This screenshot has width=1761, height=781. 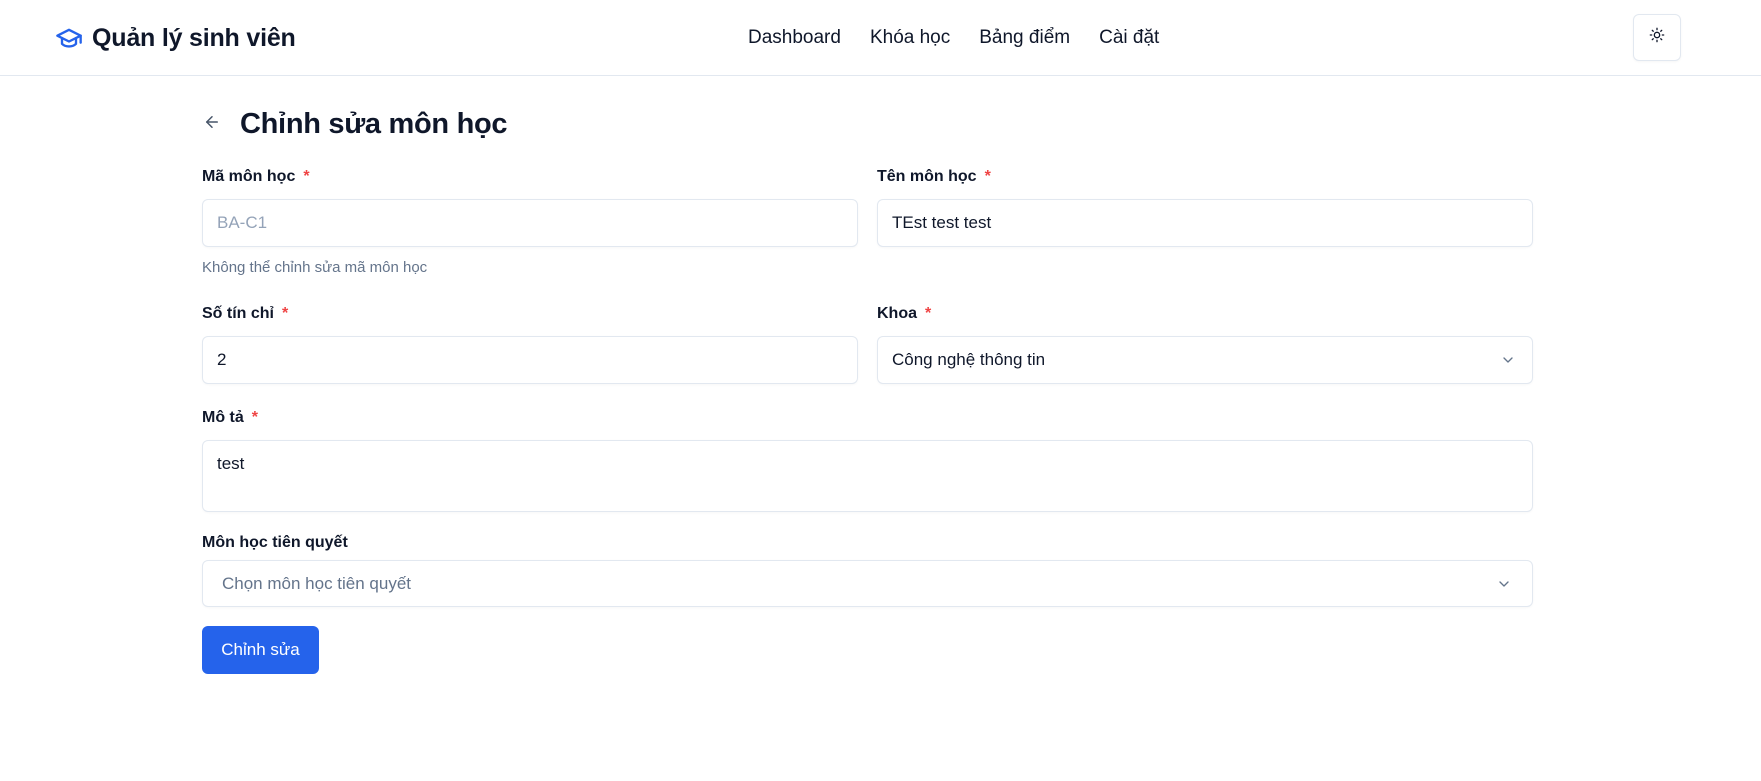 I want to click on credits-value: 2, so click(x=222, y=359).